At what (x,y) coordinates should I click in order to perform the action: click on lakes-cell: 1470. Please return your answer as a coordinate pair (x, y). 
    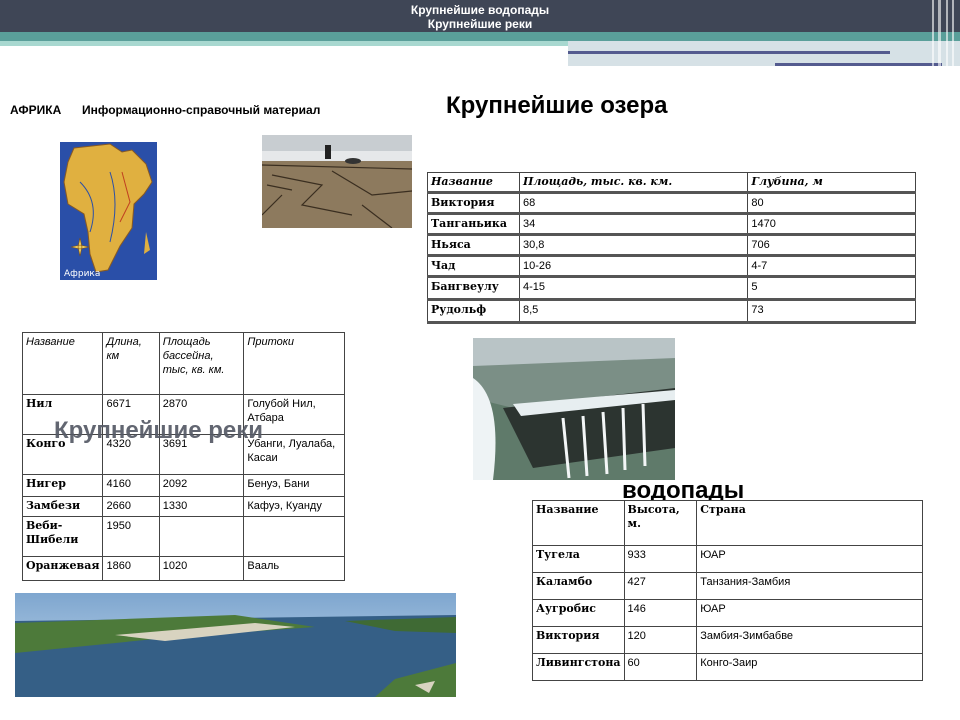
    Looking at the image, I should click on (831, 224).